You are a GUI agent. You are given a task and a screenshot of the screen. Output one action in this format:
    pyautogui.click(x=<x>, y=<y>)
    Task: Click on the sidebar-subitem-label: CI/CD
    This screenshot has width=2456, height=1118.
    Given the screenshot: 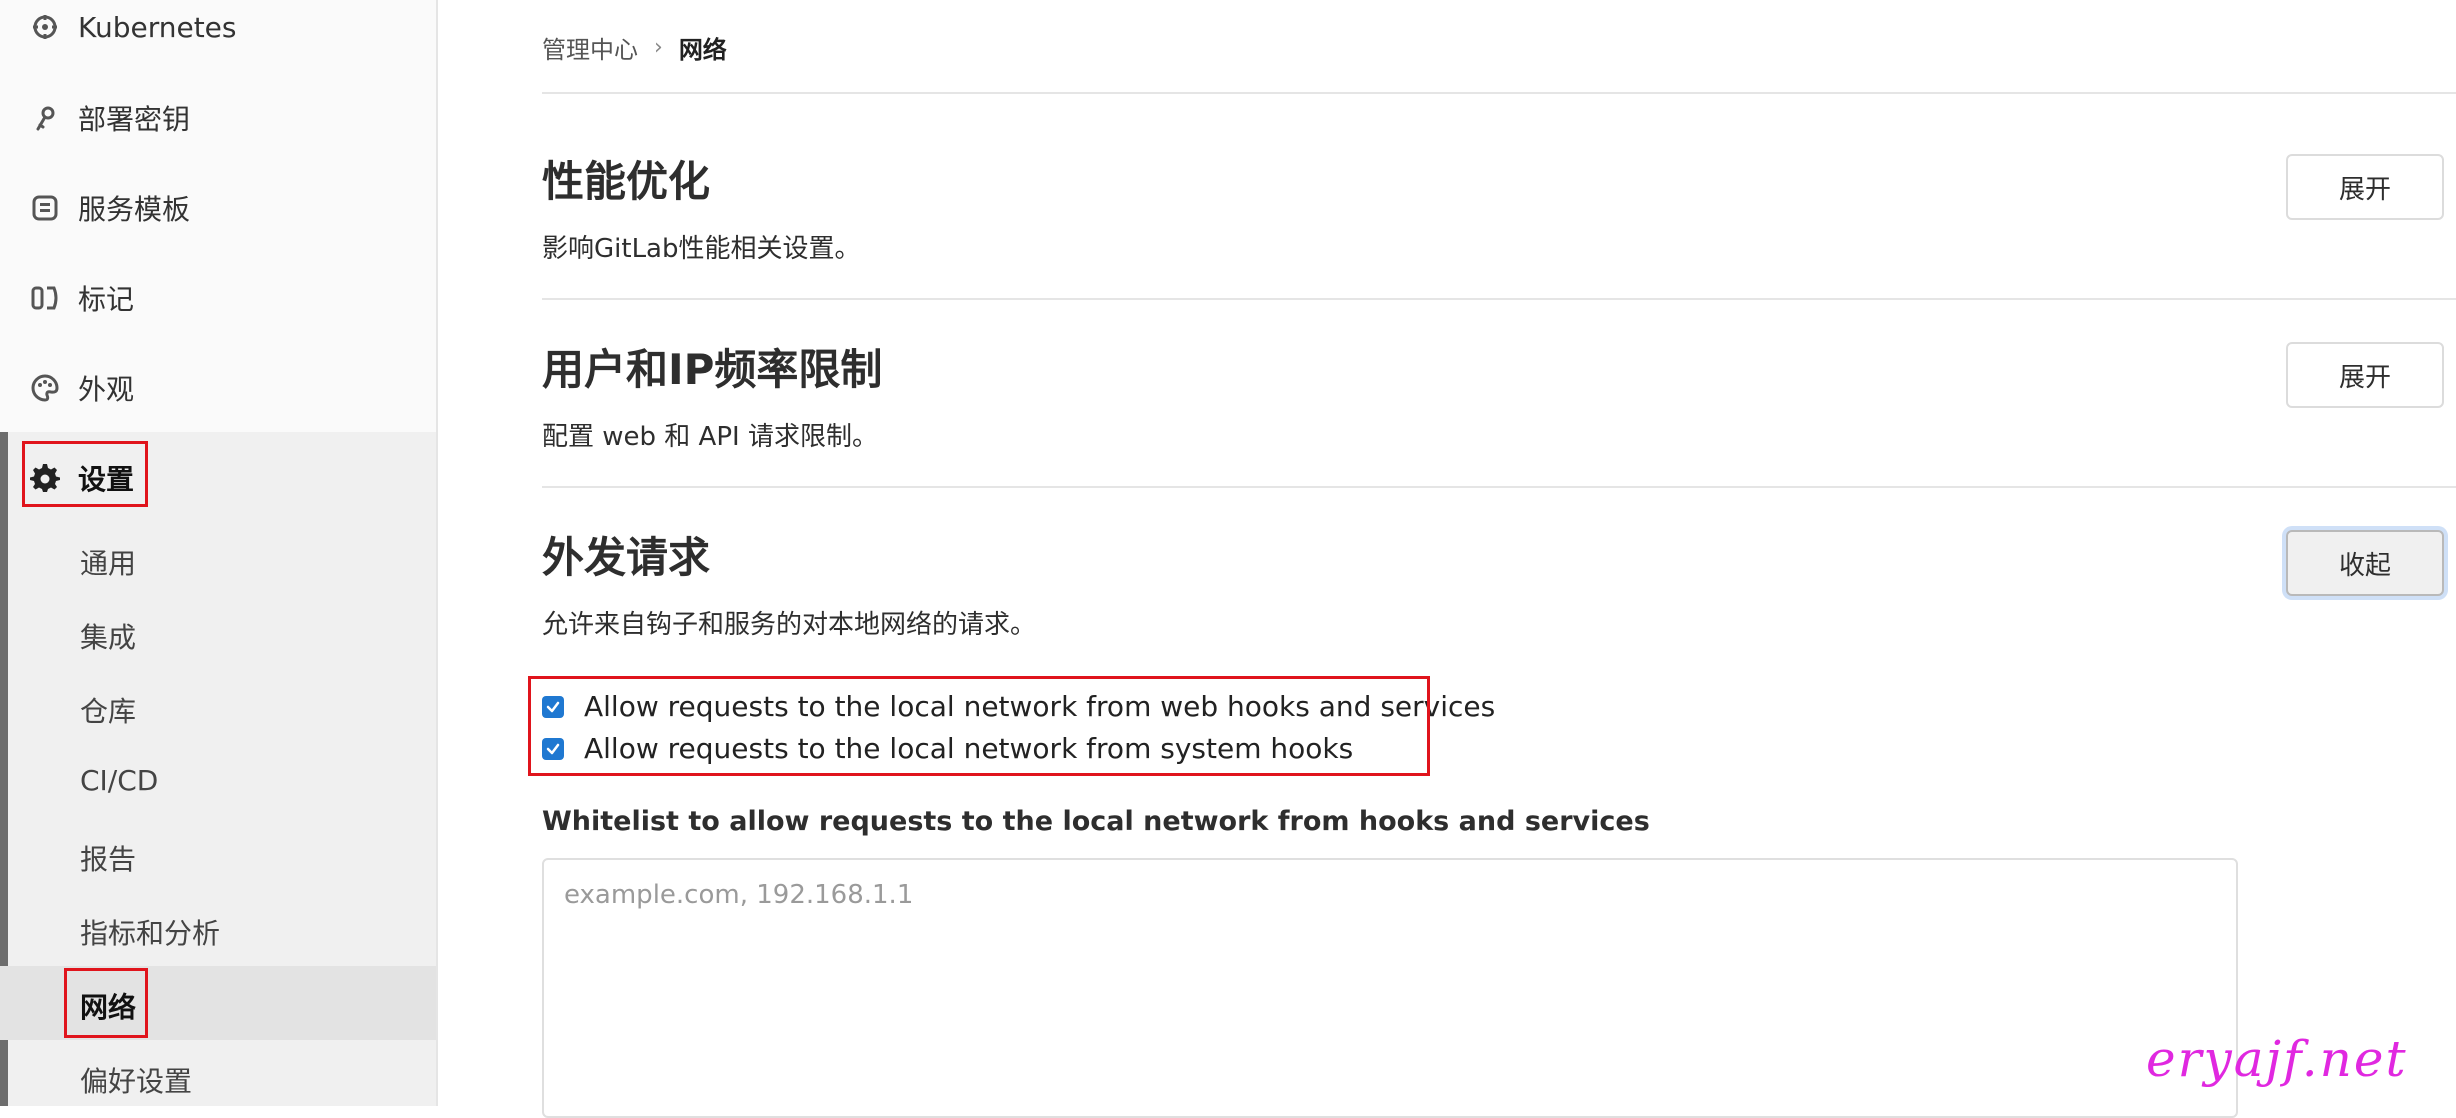 What is the action you would take?
    pyautogui.click(x=119, y=780)
    